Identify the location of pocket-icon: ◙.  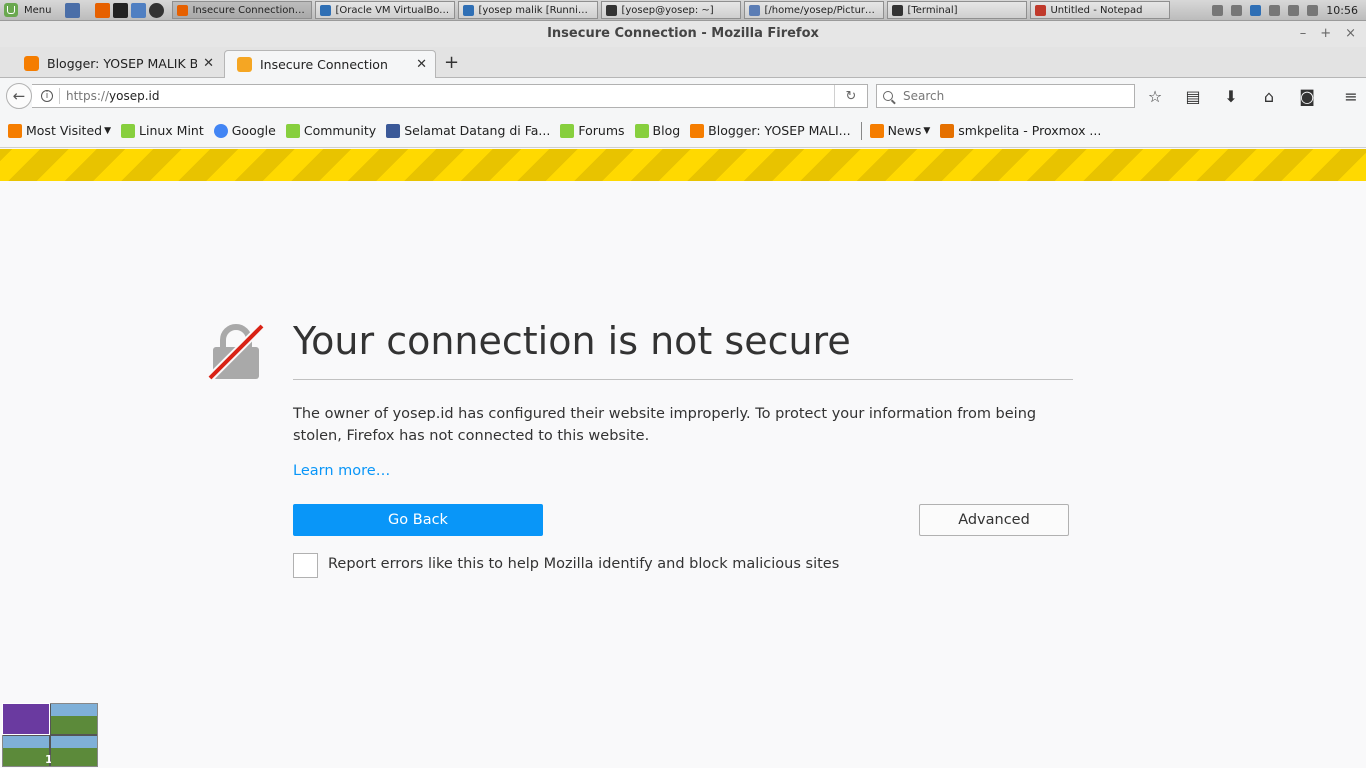
(1307, 96).